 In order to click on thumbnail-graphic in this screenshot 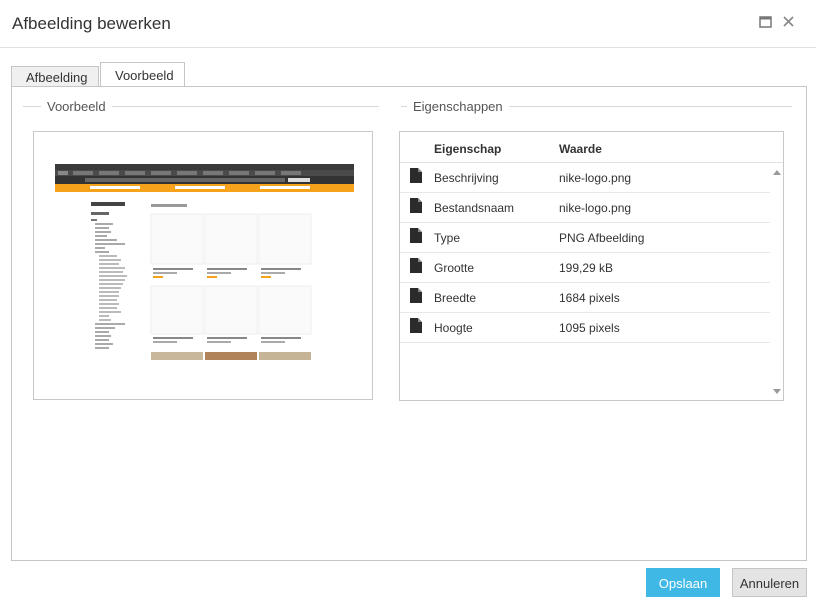, I will do `click(204, 262)`.